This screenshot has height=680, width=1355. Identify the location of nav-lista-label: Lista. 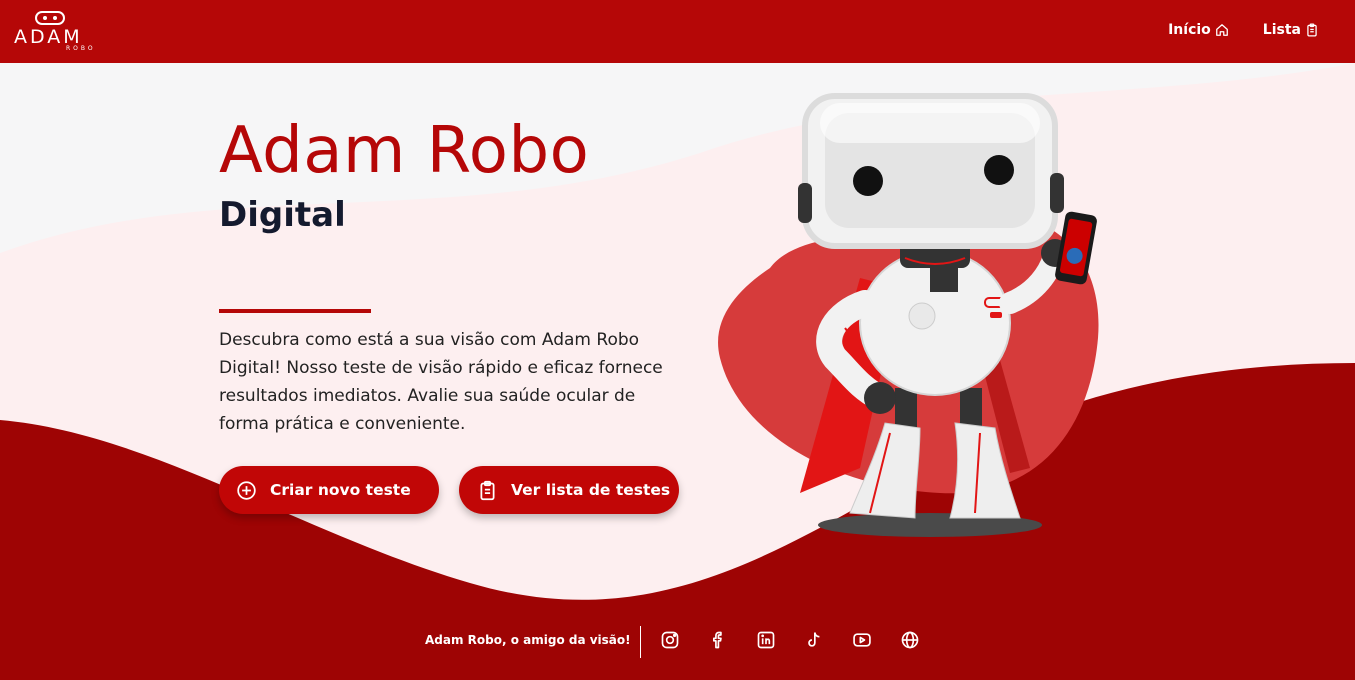
(1281, 30).